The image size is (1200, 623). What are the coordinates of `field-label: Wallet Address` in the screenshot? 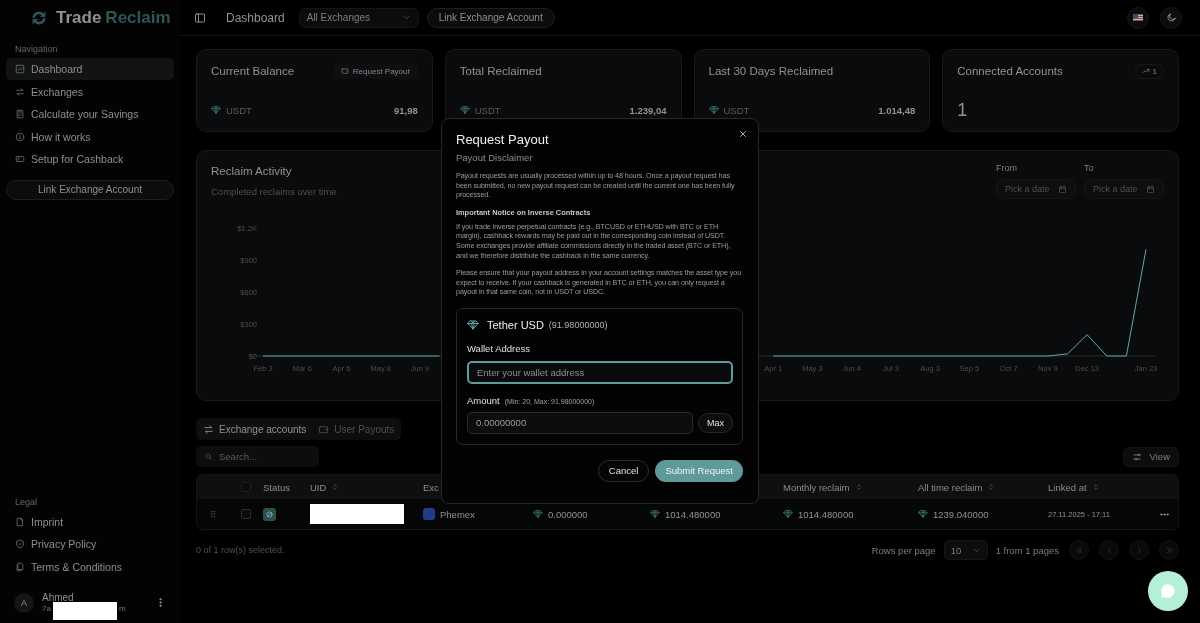 It's located at (499, 348).